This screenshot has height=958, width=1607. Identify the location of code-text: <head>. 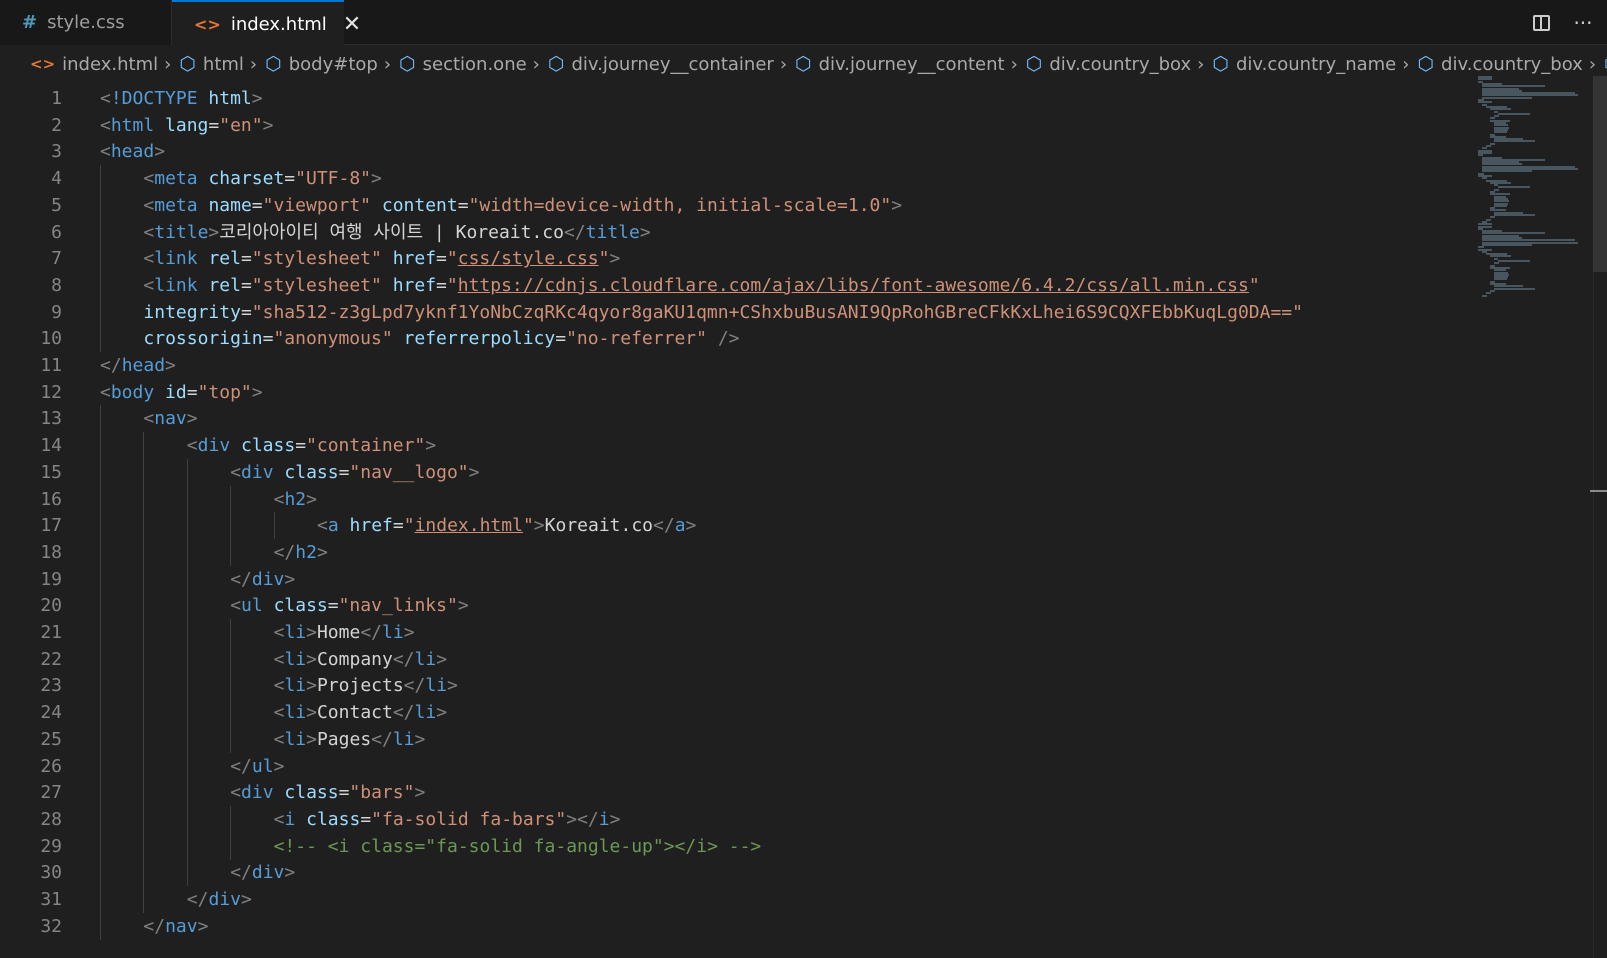
(133, 152).